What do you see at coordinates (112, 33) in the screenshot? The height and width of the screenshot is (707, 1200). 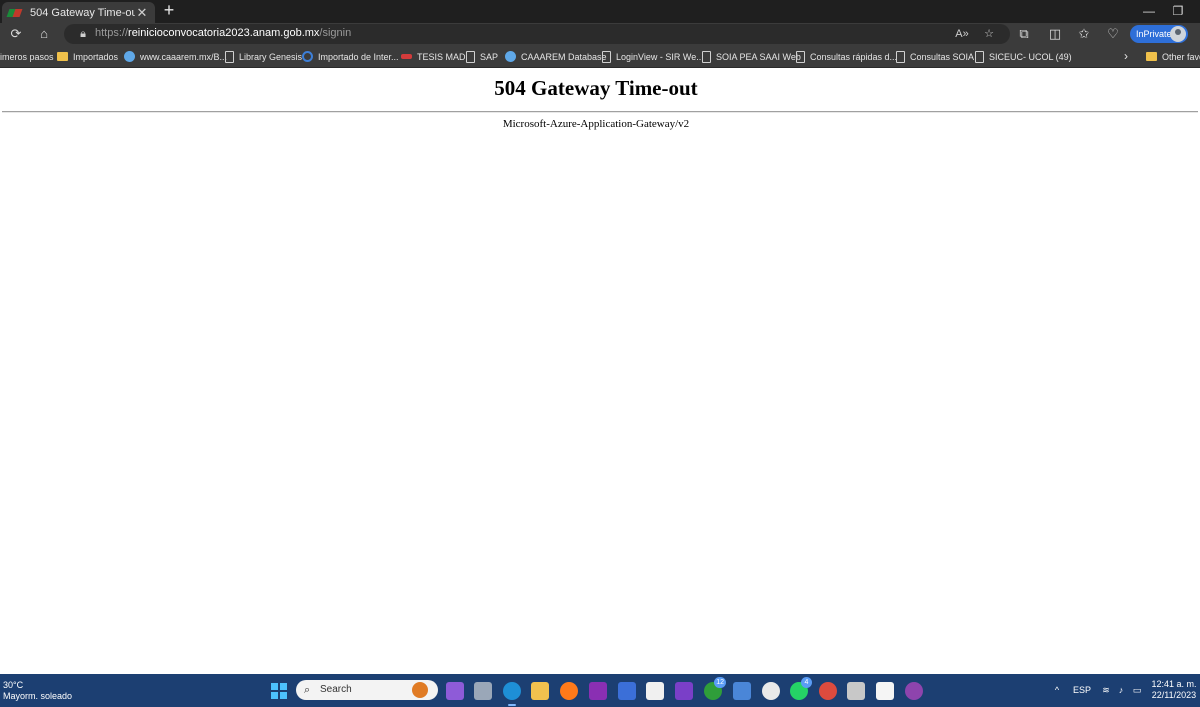 I see `url-protocol: https://` at bounding box center [112, 33].